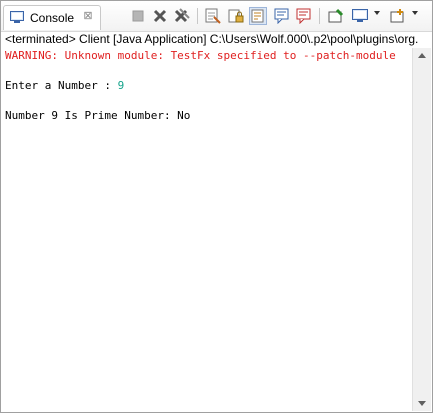  I want to click on result-line: Number 9 Is Prime Number: No, so click(98, 115).